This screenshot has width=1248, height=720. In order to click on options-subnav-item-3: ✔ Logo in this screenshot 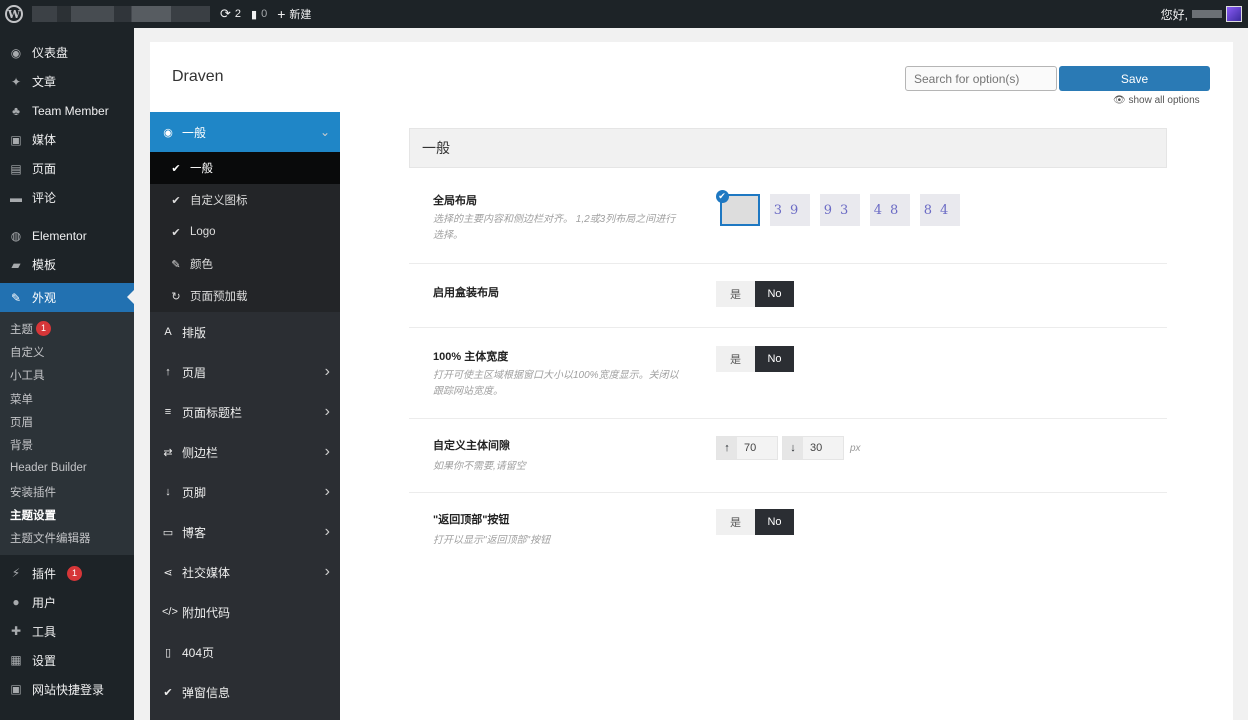, I will do `click(245, 232)`.